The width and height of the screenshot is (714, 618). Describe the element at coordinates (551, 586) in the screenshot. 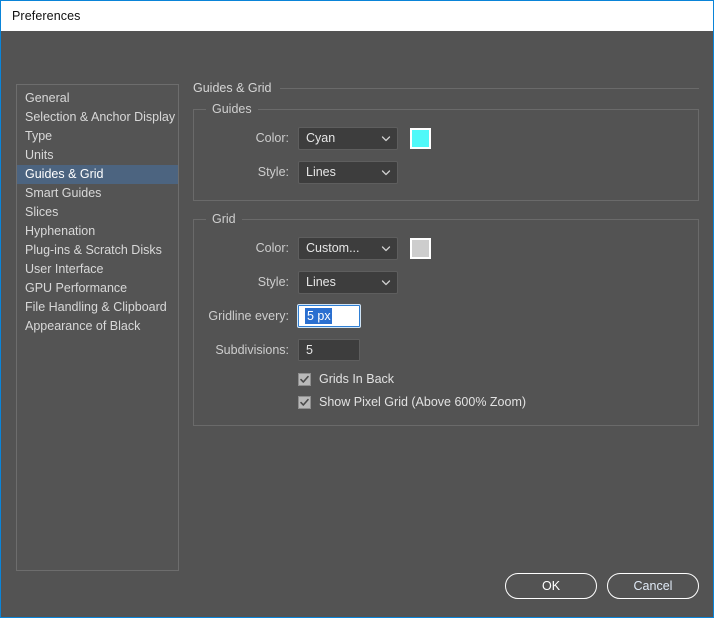

I see `ok-button: OK` at that location.